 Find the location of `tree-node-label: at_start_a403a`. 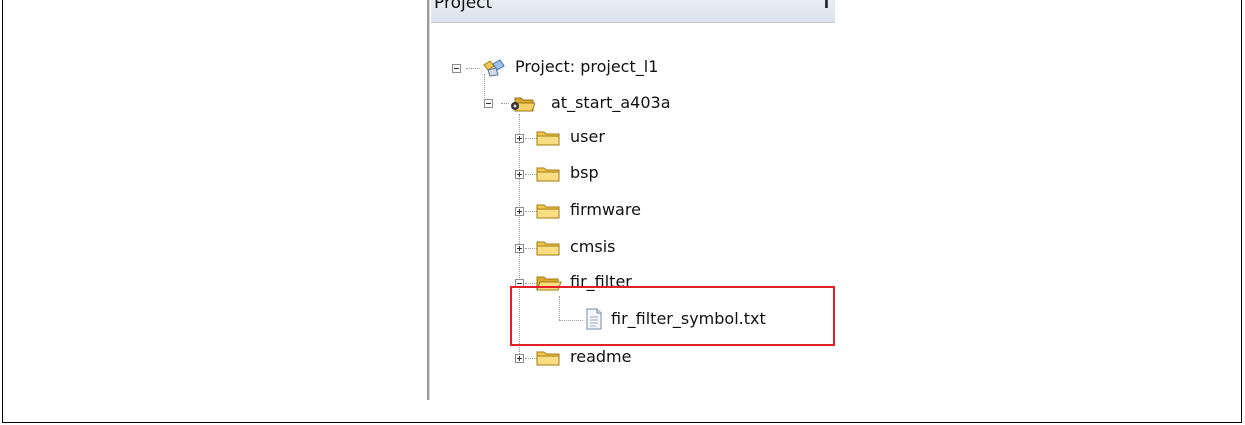

tree-node-label: at_start_a403a is located at coordinates (611, 102).